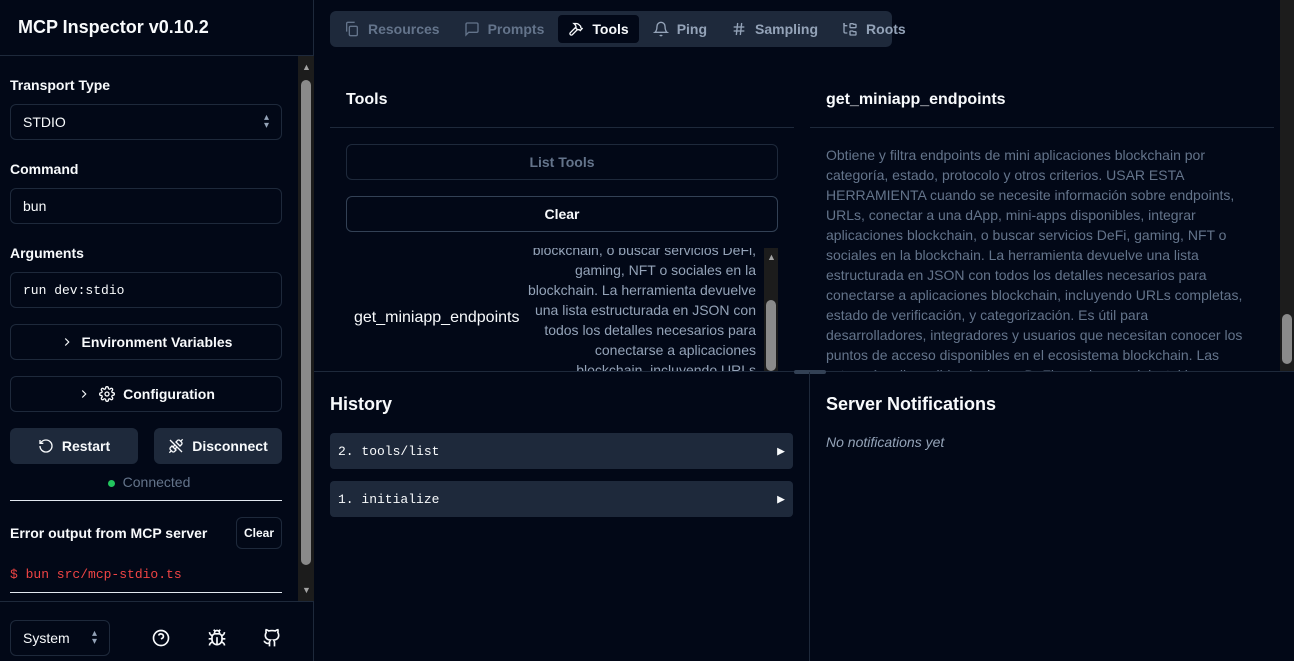  I want to click on sidebar-scrollbar: ▲ ▼, so click(306, 328).